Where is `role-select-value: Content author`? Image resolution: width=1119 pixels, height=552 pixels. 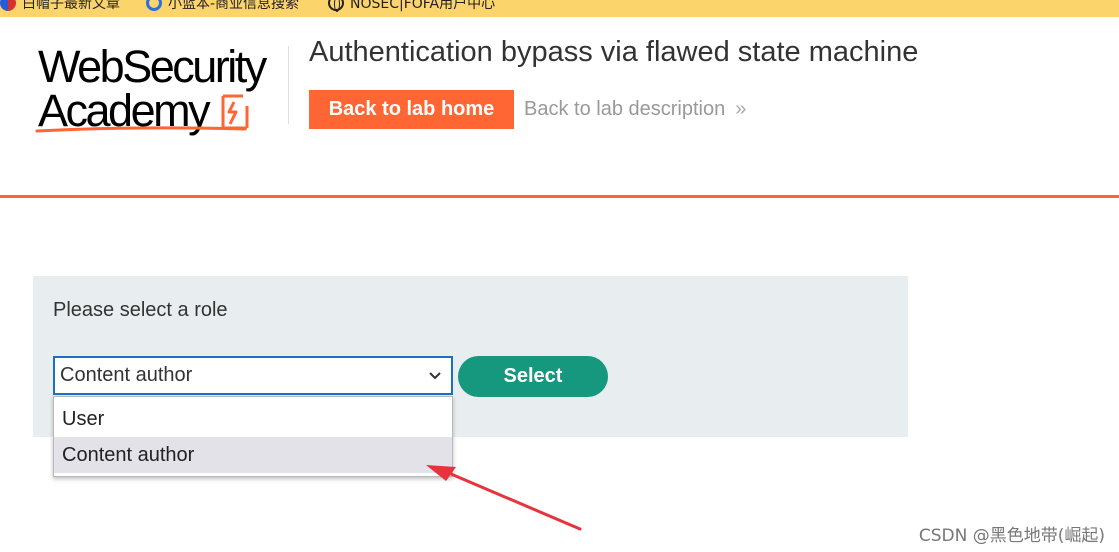
role-select-value: Content author is located at coordinates (126, 375).